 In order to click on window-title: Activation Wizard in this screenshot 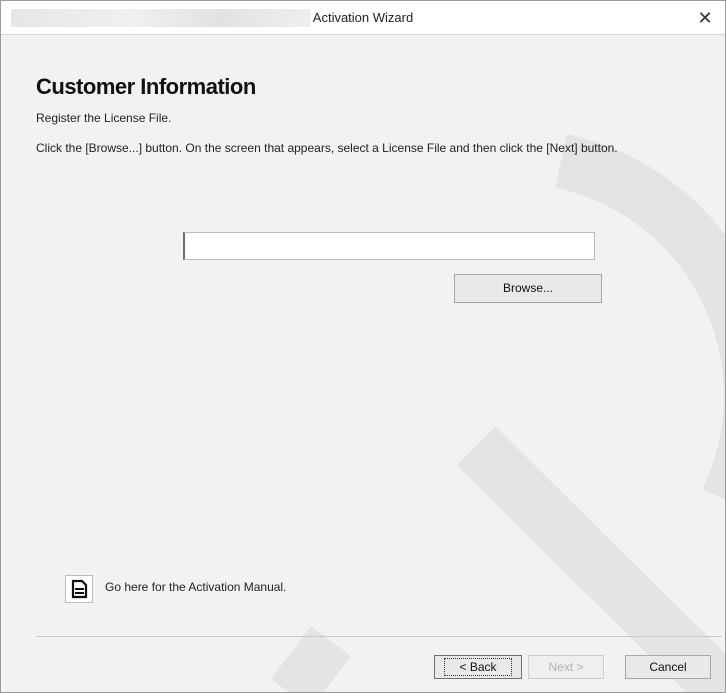, I will do `click(363, 17)`.